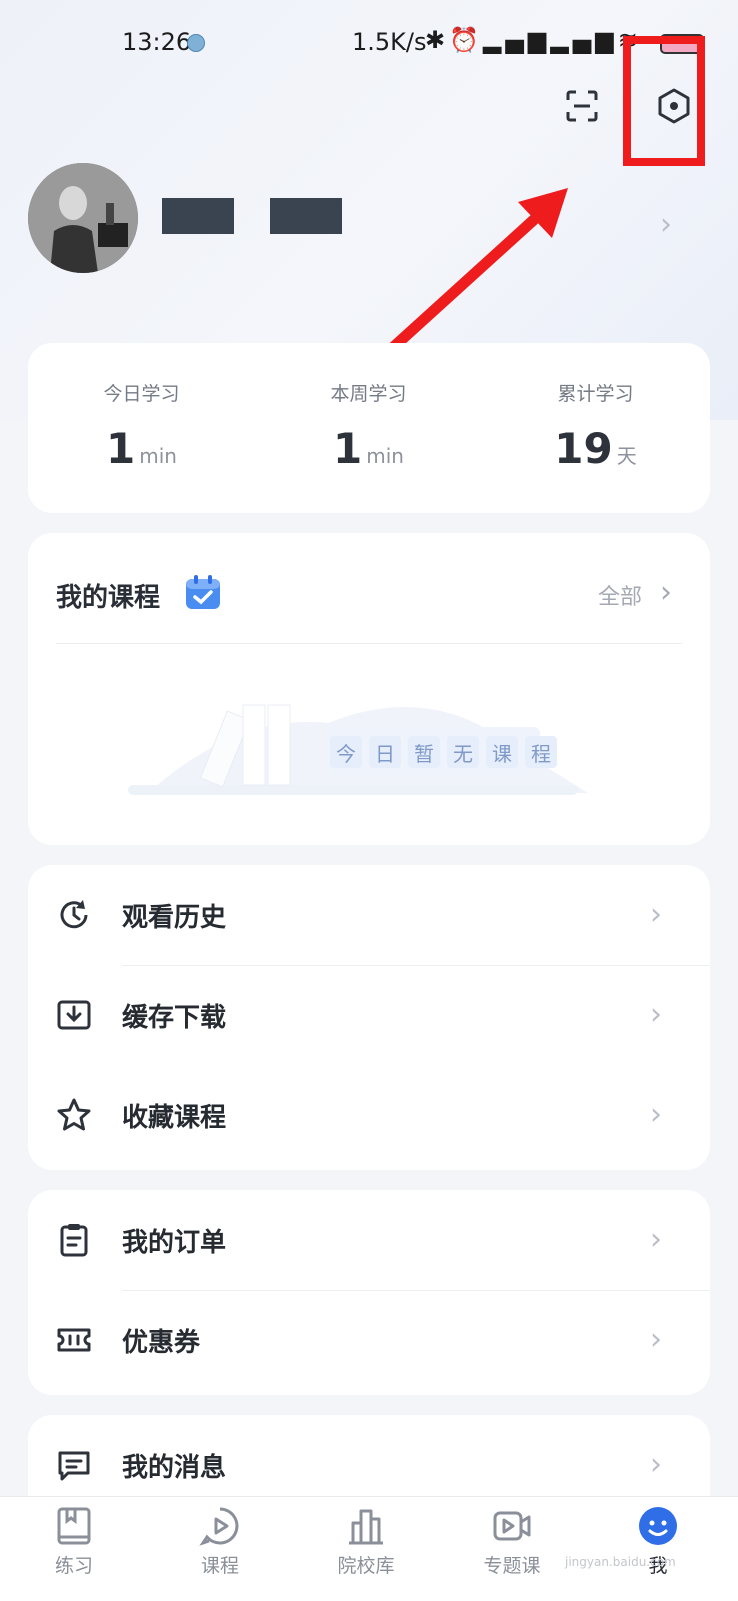 Image resolution: width=738 pixels, height=1601 pixels. What do you see at coordinates (174, 918) in the screenshot?
I see `menu-label: 观看历史` at bounding box center [174, 918].